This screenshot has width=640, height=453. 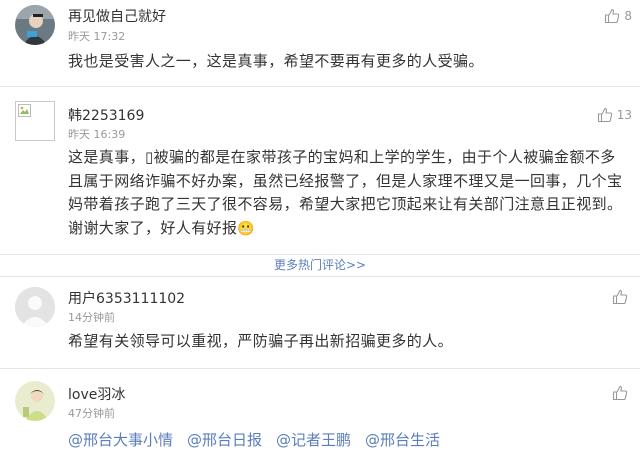 I want to click on mention-link: @邢台日报, so click(x=224, y=440).